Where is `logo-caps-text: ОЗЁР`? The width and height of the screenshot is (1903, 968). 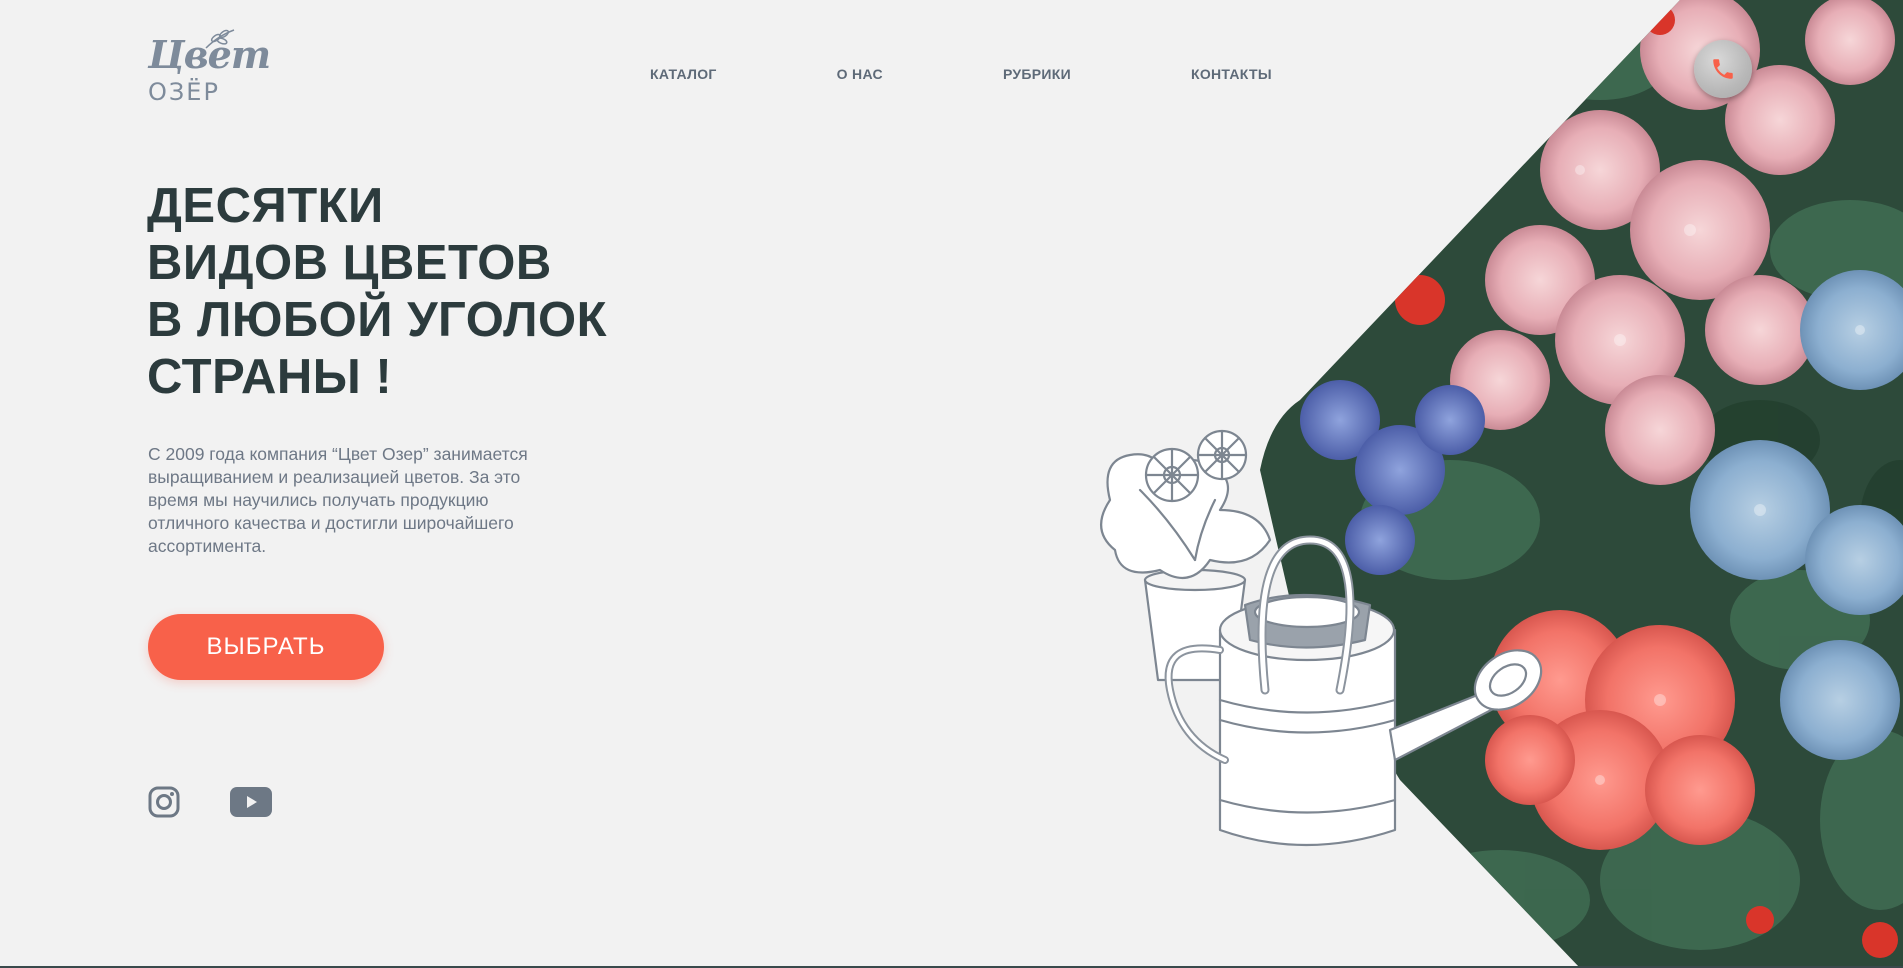 logo-caps-text: ОЗЁР is located at coordinates (184, 92).